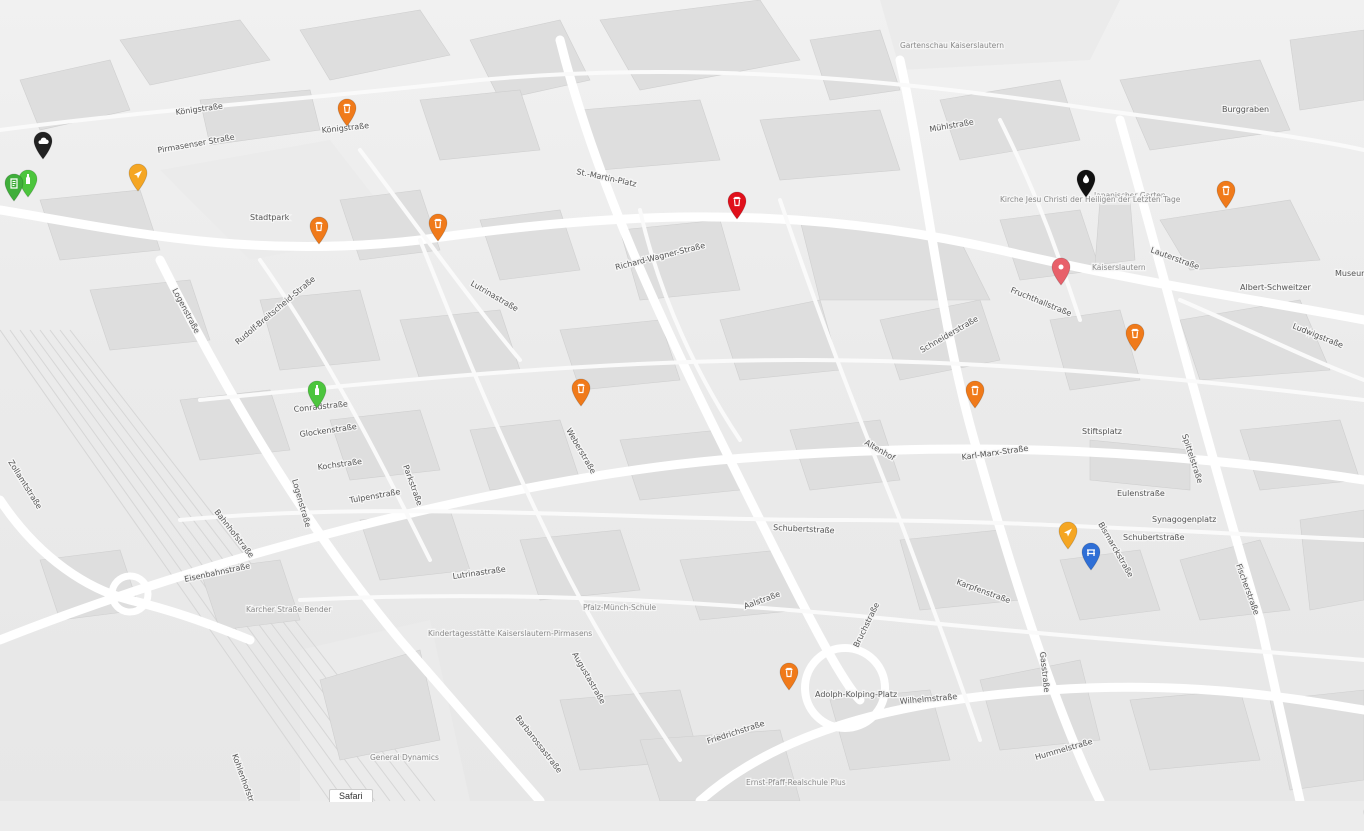 This screenshot has height=831, width=1364. I want to click on street-label: Burggraben, so click(1245, 109).